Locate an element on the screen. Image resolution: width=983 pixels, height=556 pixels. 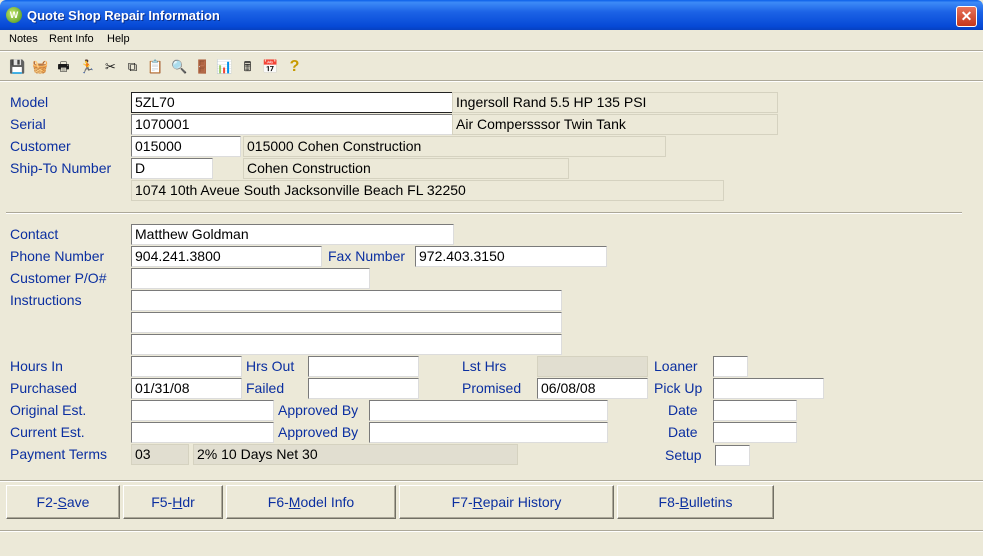
button-area-separator is located at coordinates (491, 481).